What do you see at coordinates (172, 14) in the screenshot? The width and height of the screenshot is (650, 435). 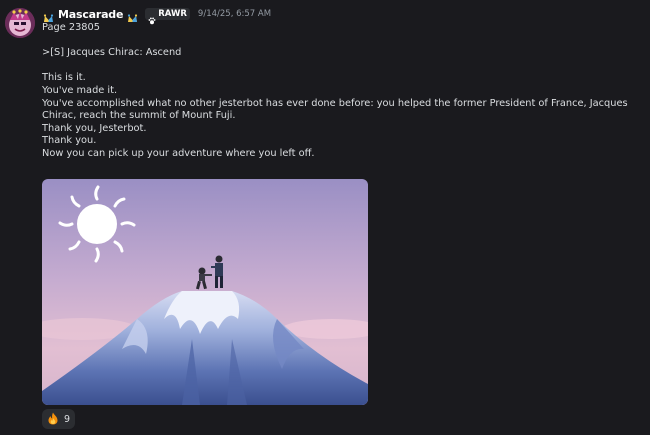 I see `server-tag-label: RAWR` at bounding box center [172, 14].